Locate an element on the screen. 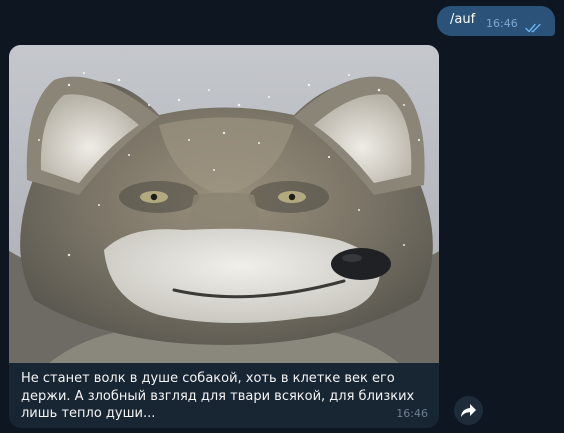  outgoing-message-text: /auf is located at coordinates (463, 19).